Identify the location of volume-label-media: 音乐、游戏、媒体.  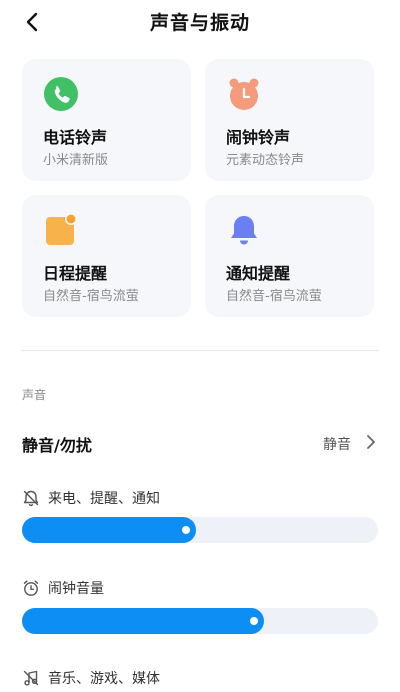
(91, 678).